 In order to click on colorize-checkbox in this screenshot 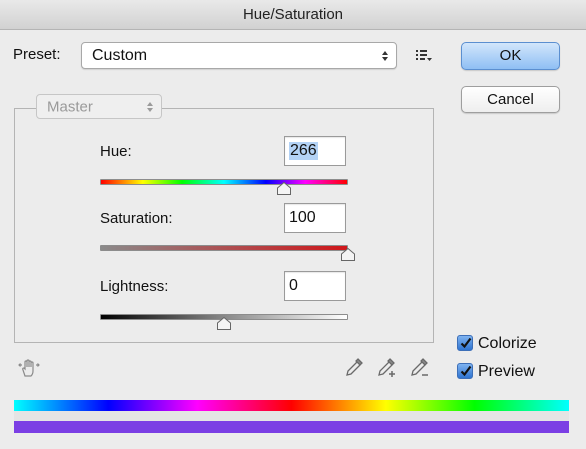, I will do `click(465, 343)`.